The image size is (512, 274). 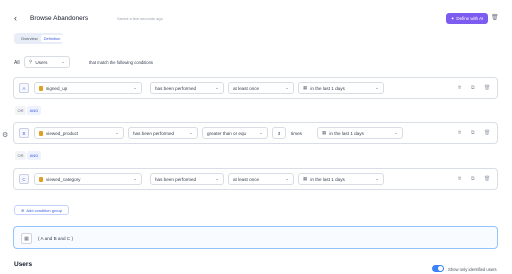 What do you see at coordinates (15, 18) in the screenshot?
I see `back-chevron-icon: ‹` at bounding box center [15, 18].